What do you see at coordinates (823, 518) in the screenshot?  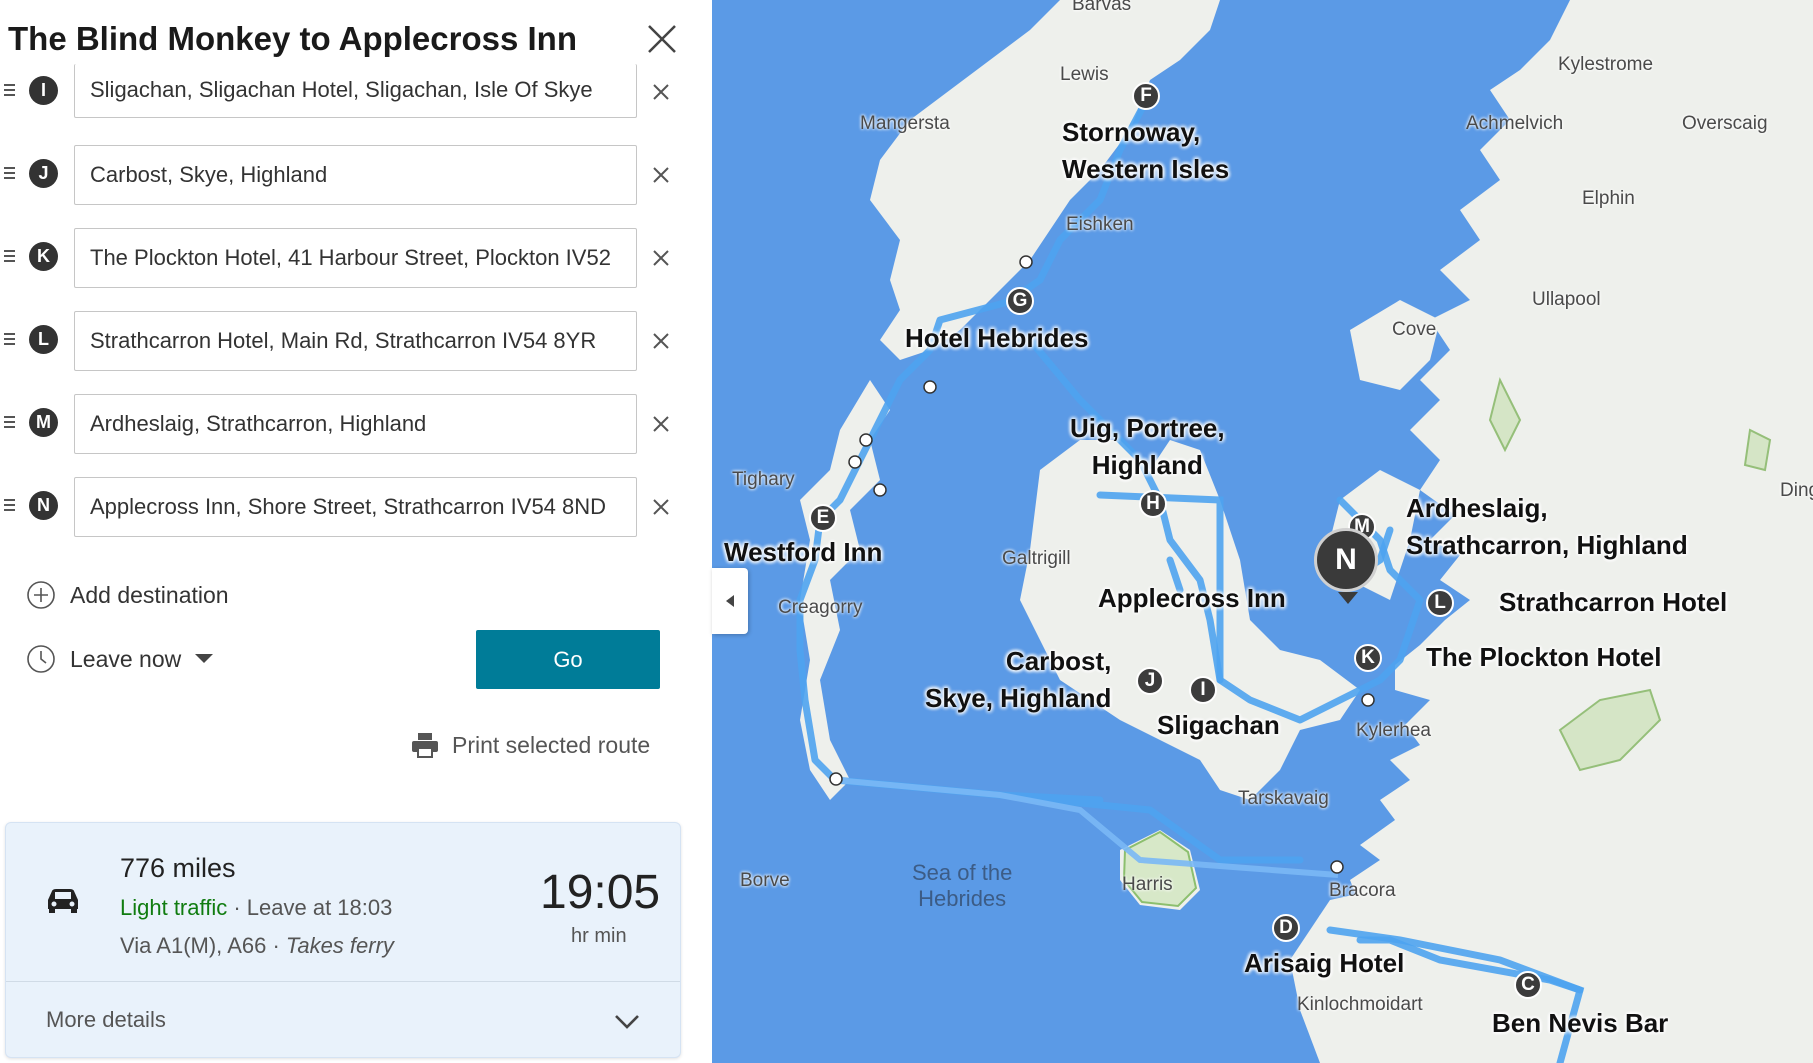 I see `map-pin-e: E` at bounding box center [823, 518].